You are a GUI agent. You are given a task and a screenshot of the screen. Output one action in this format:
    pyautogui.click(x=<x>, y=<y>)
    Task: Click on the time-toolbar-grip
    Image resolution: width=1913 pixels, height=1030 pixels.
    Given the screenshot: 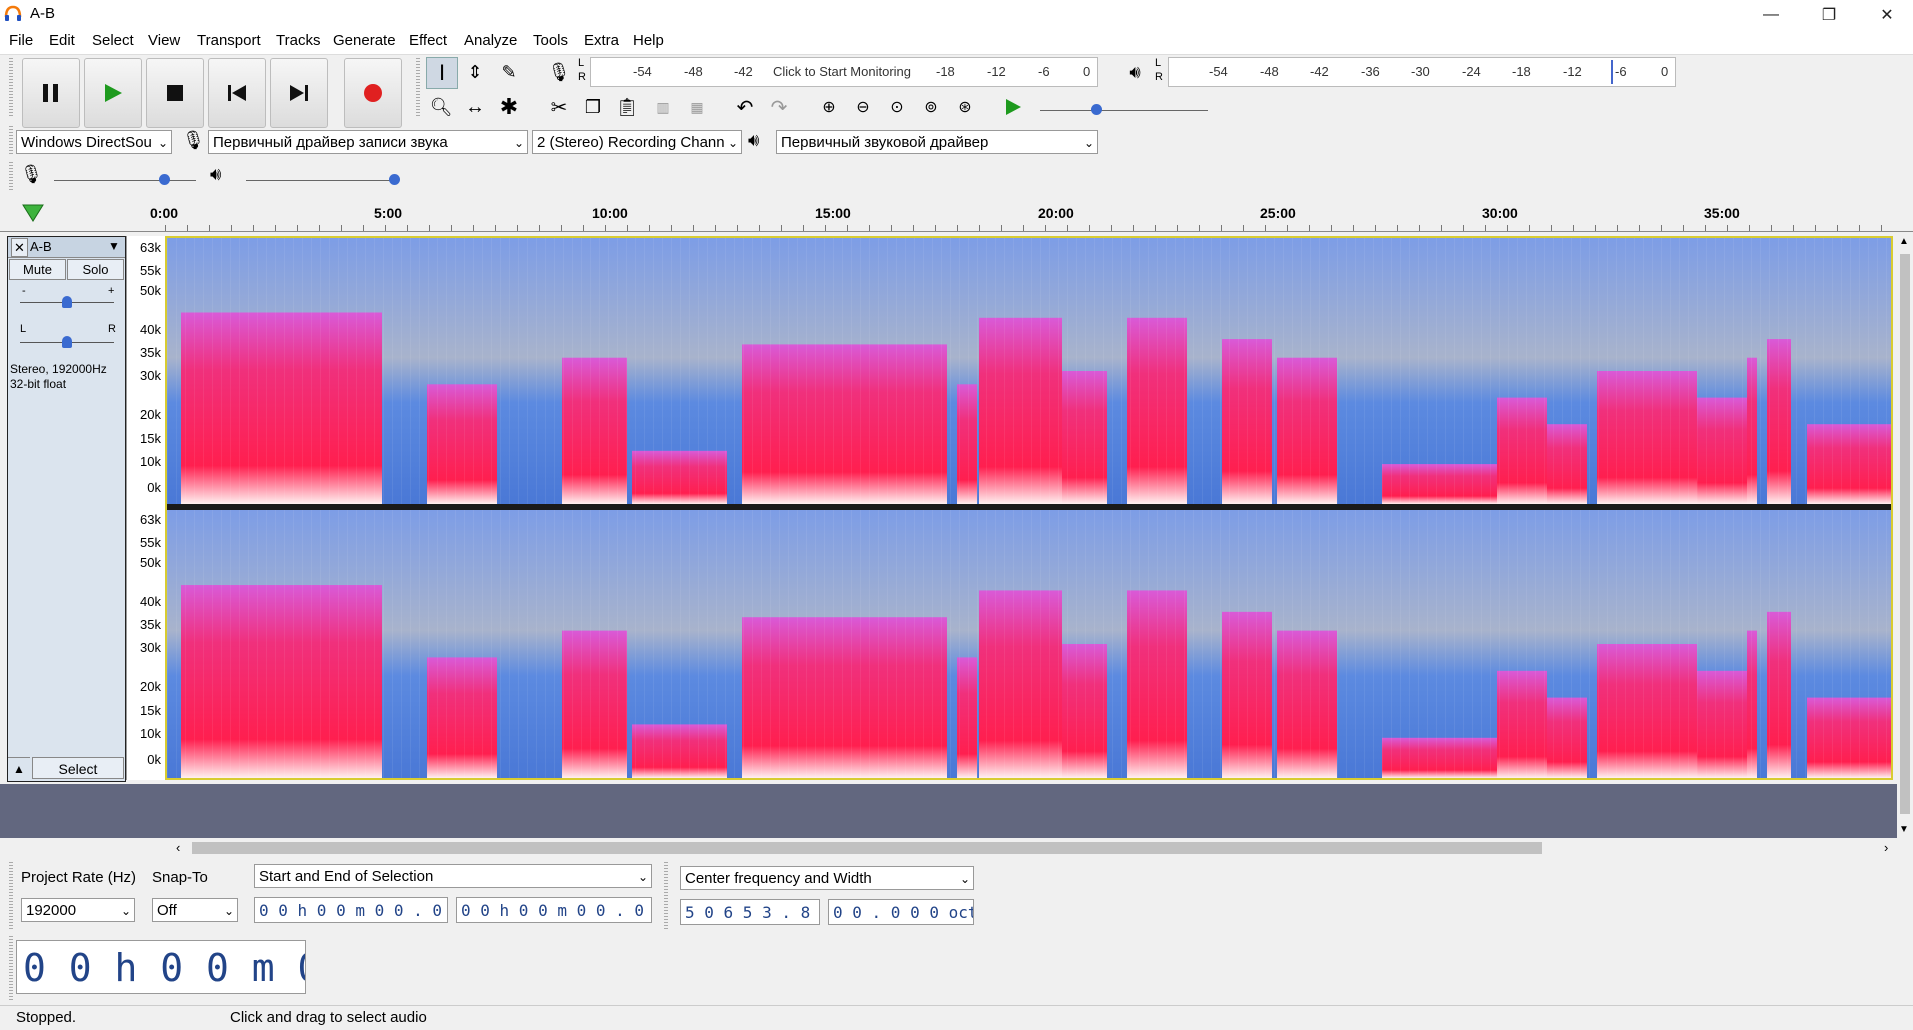 What is the action you would take?
    pyautogui.click(x=11, y=968)
    